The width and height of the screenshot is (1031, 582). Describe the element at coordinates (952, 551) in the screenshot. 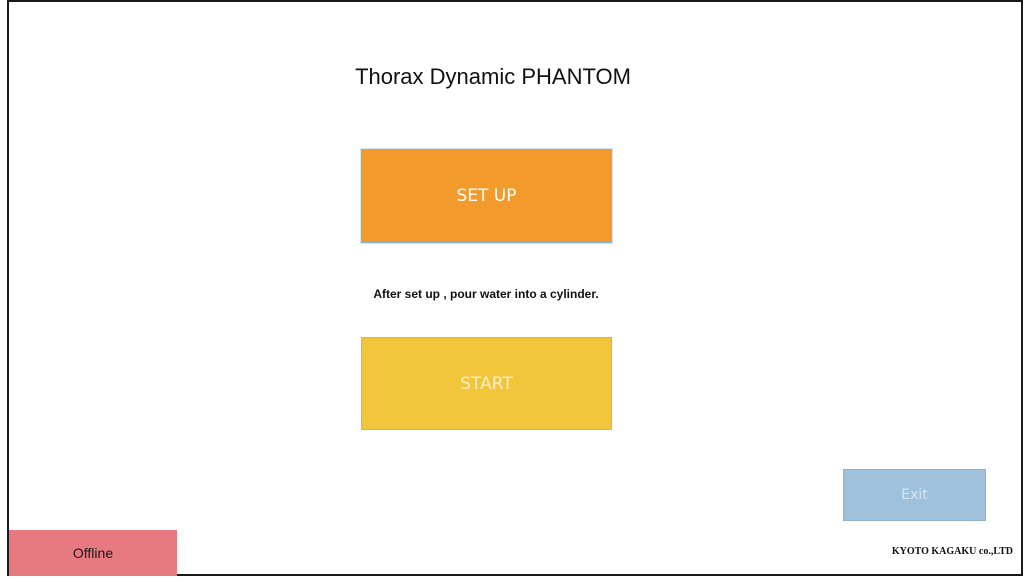

I see `company-name: KYOTO KAGAKU co.,LTD` at that location.